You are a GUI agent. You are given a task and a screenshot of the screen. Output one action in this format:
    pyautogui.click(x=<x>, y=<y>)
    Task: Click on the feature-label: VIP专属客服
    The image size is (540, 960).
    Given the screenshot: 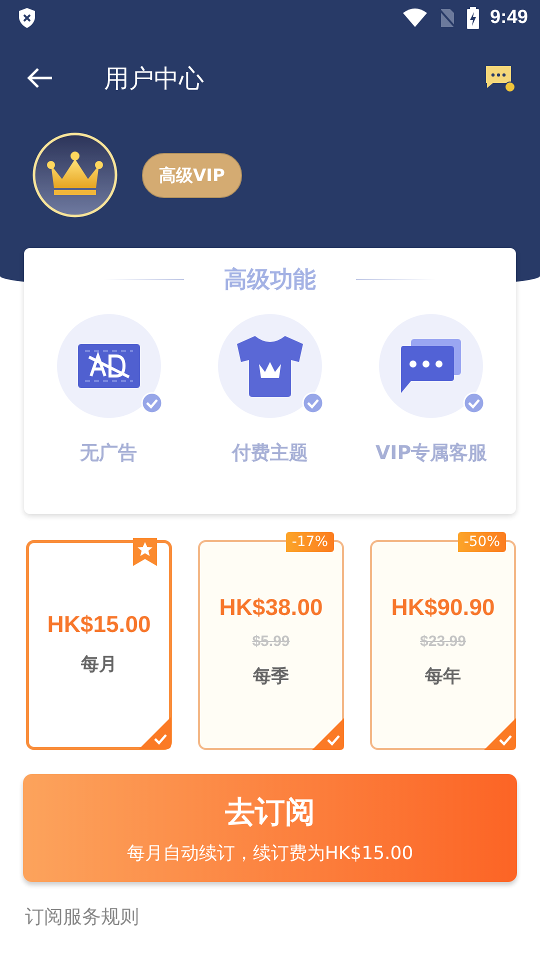 What is the action you would take?
    pyautogui.click(x=431, y=453)
    